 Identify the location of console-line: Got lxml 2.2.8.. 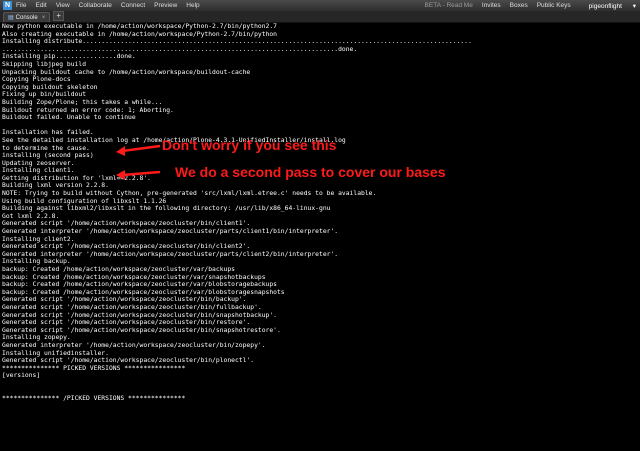
(31, 216).